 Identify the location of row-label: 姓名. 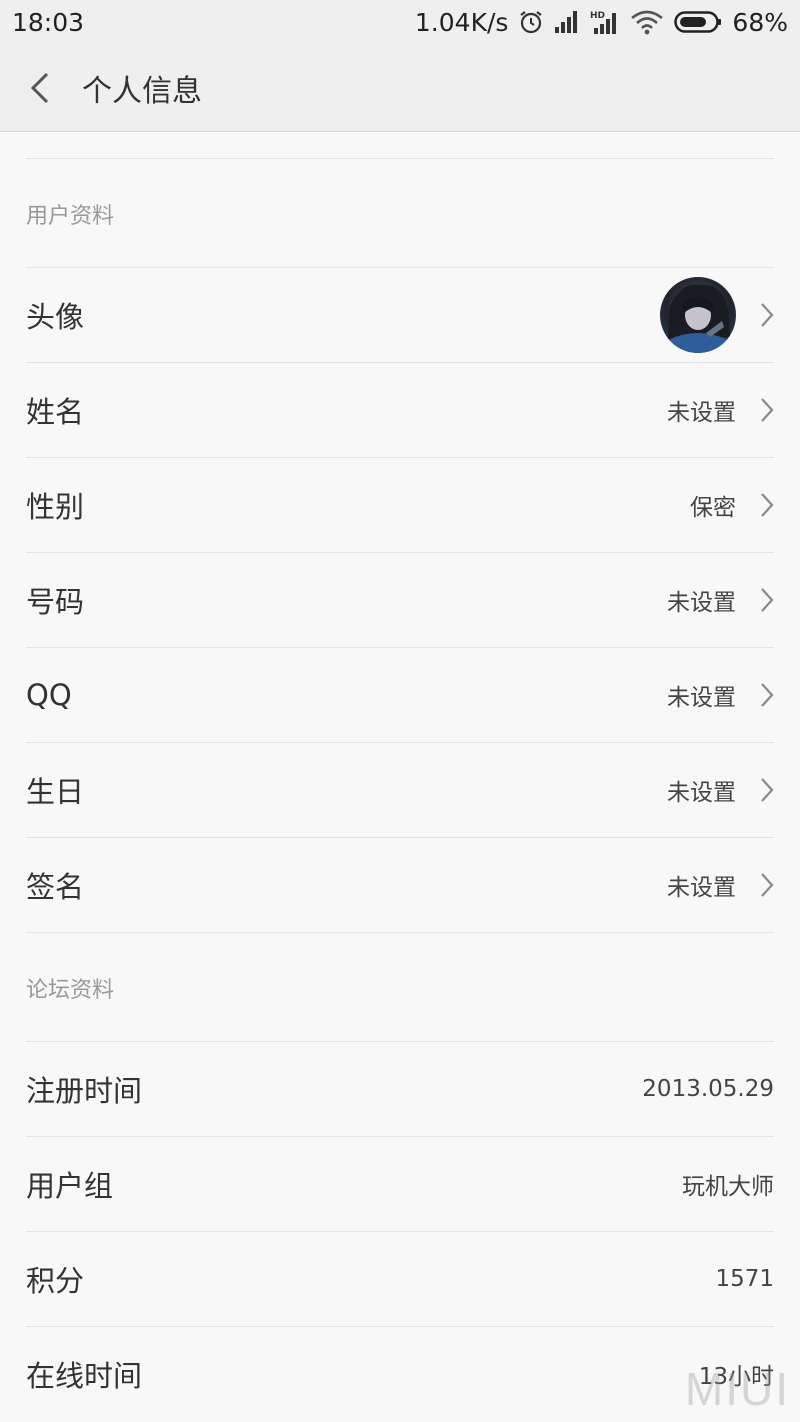
(55, 412).